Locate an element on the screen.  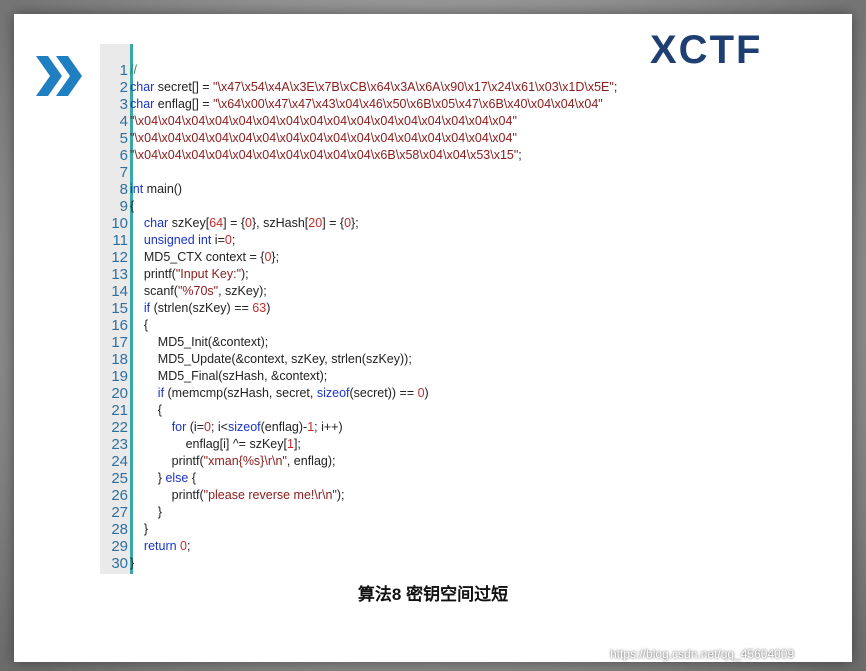
code-token: else is located at coordinates (177, 478).